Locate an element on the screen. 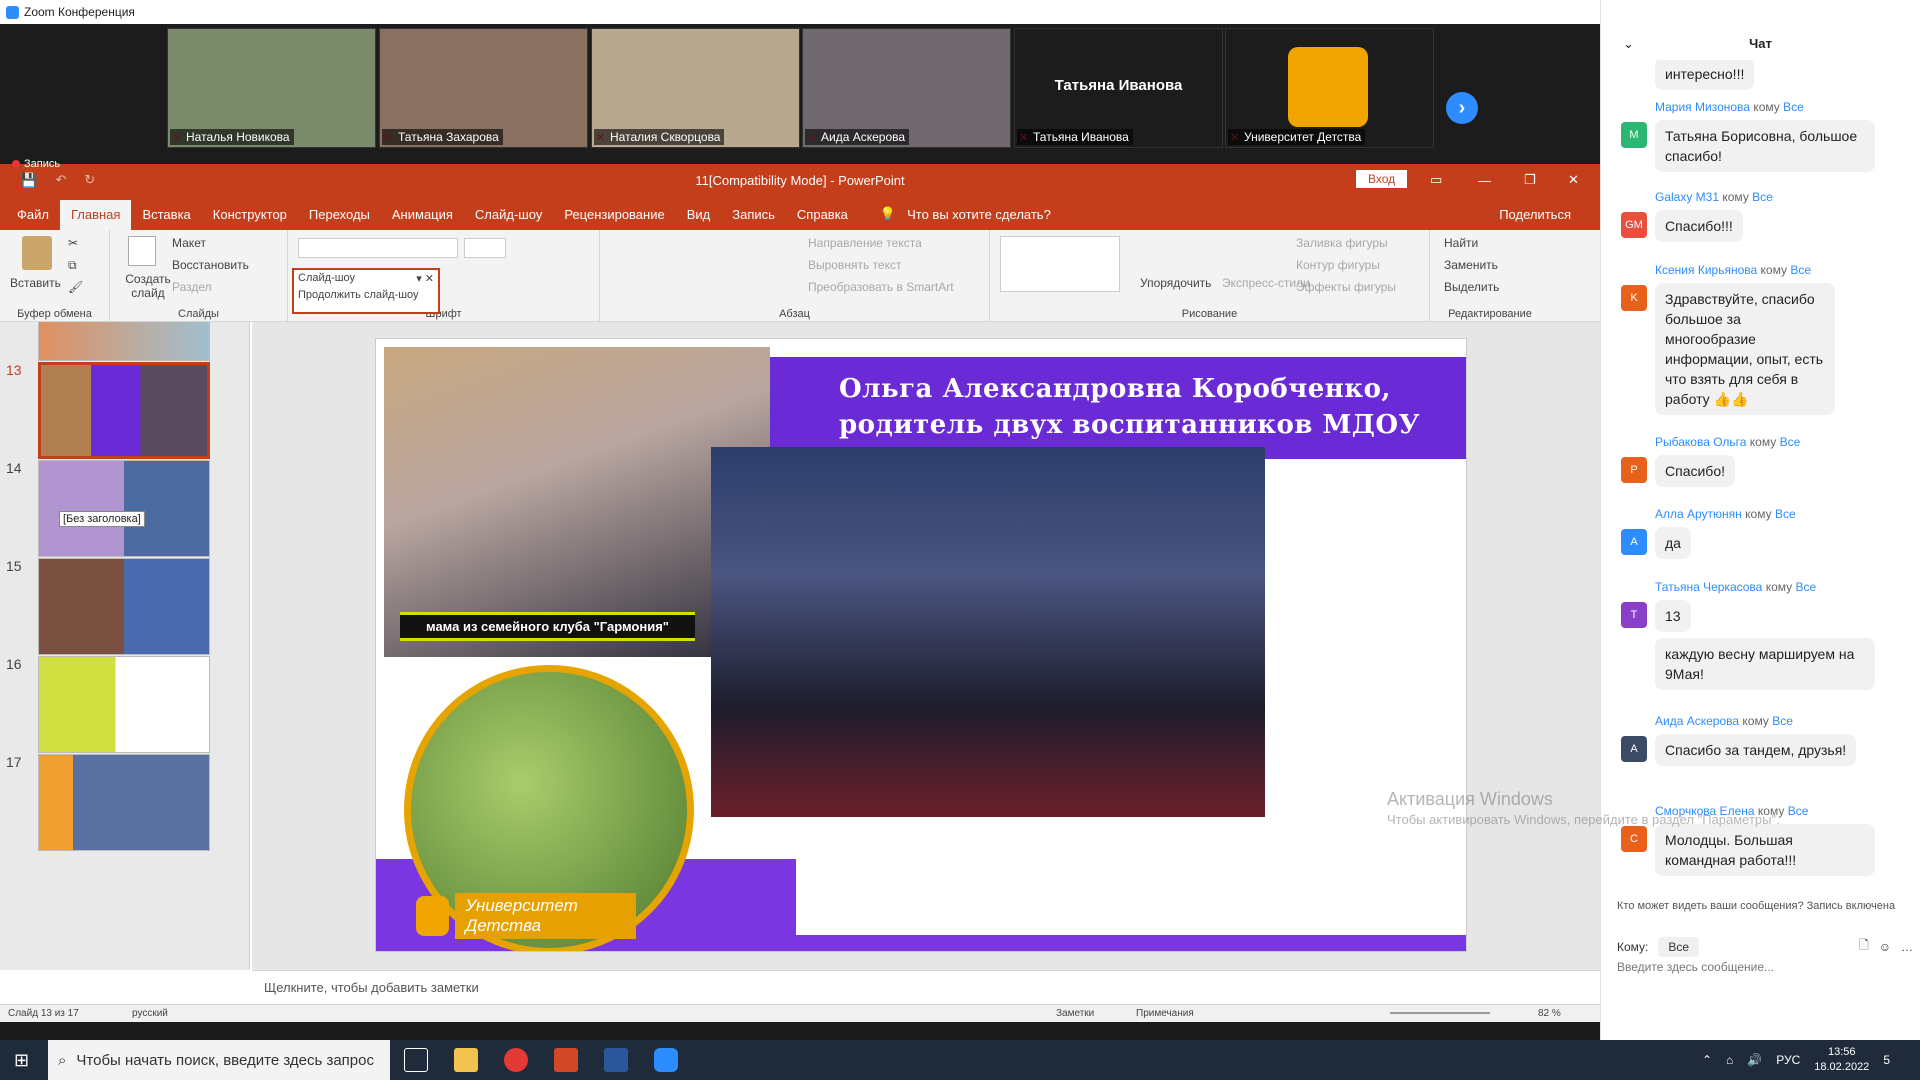  share-button: Поделиться is located at coordinates (1535, 215).